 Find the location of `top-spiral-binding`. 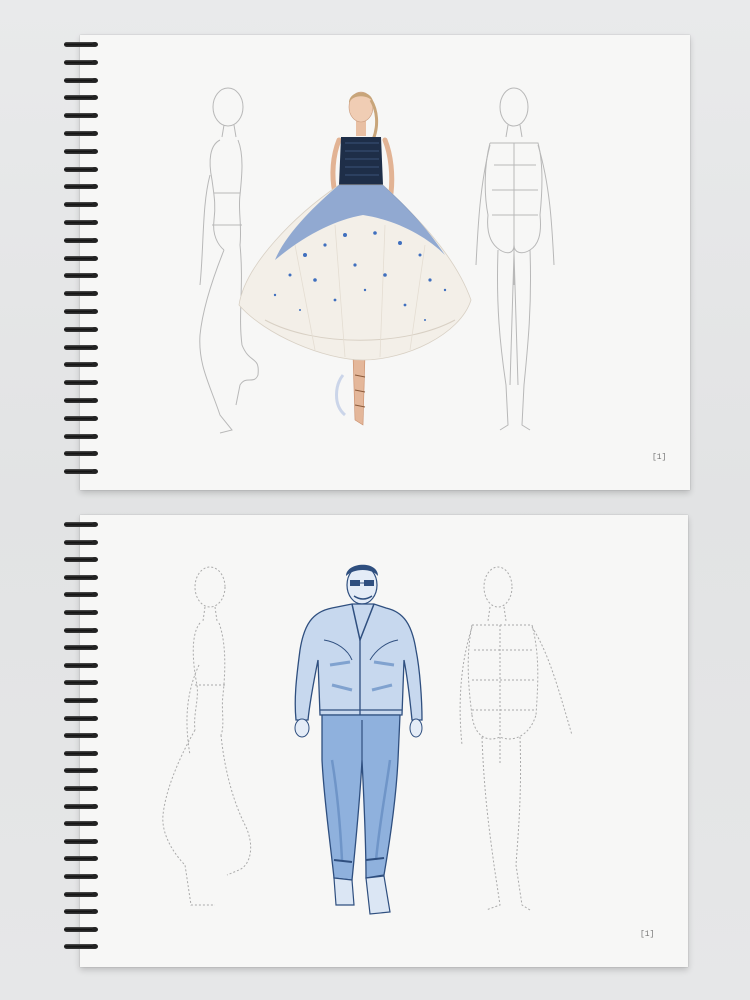

top-spiral-binding is located at coordinates (84, 262).